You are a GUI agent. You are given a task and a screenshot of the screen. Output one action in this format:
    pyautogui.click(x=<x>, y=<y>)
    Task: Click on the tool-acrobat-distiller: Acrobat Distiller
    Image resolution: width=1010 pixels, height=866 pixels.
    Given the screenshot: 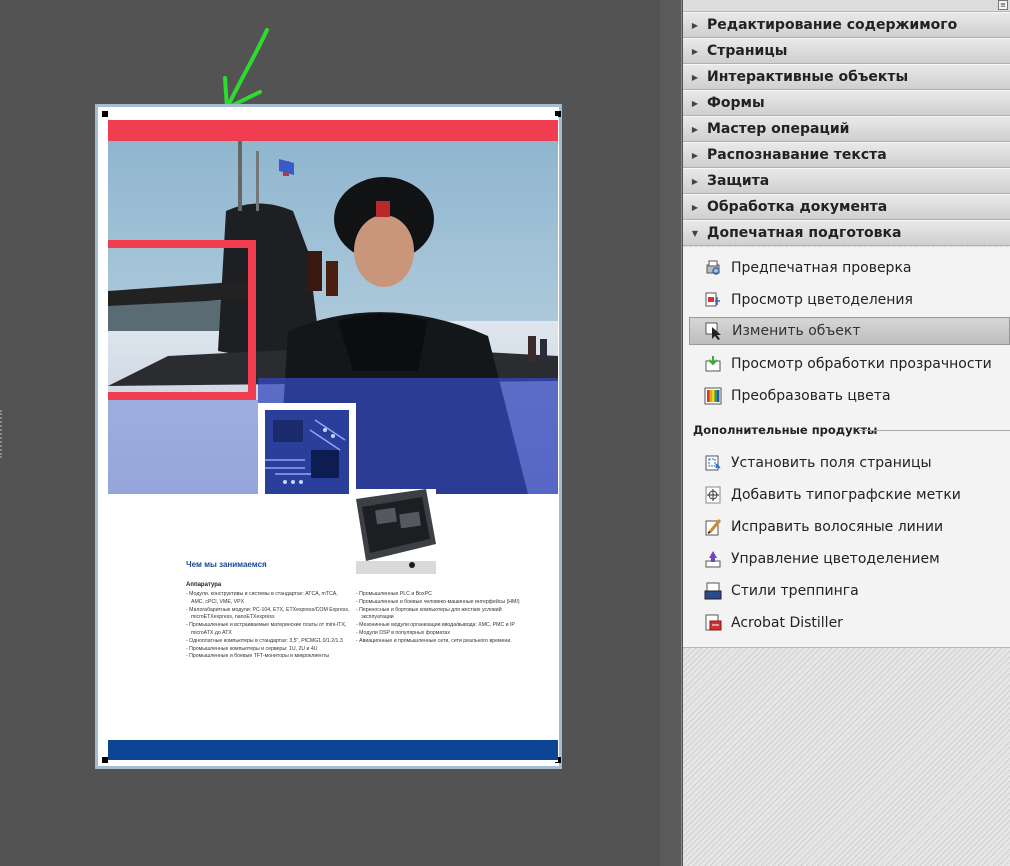 What is the action you would take?
    pyautogui.click(x=849, y=623)
    